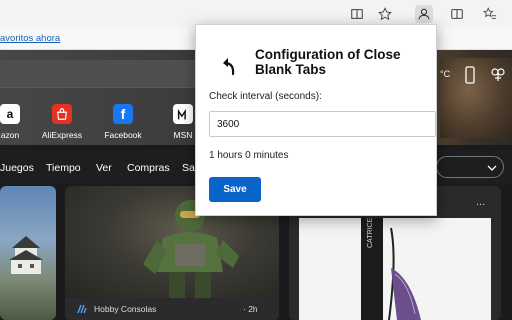  Describe the element at coordinates (10, 114) in the screenshot. I see `amazon-icon: a` at that location.